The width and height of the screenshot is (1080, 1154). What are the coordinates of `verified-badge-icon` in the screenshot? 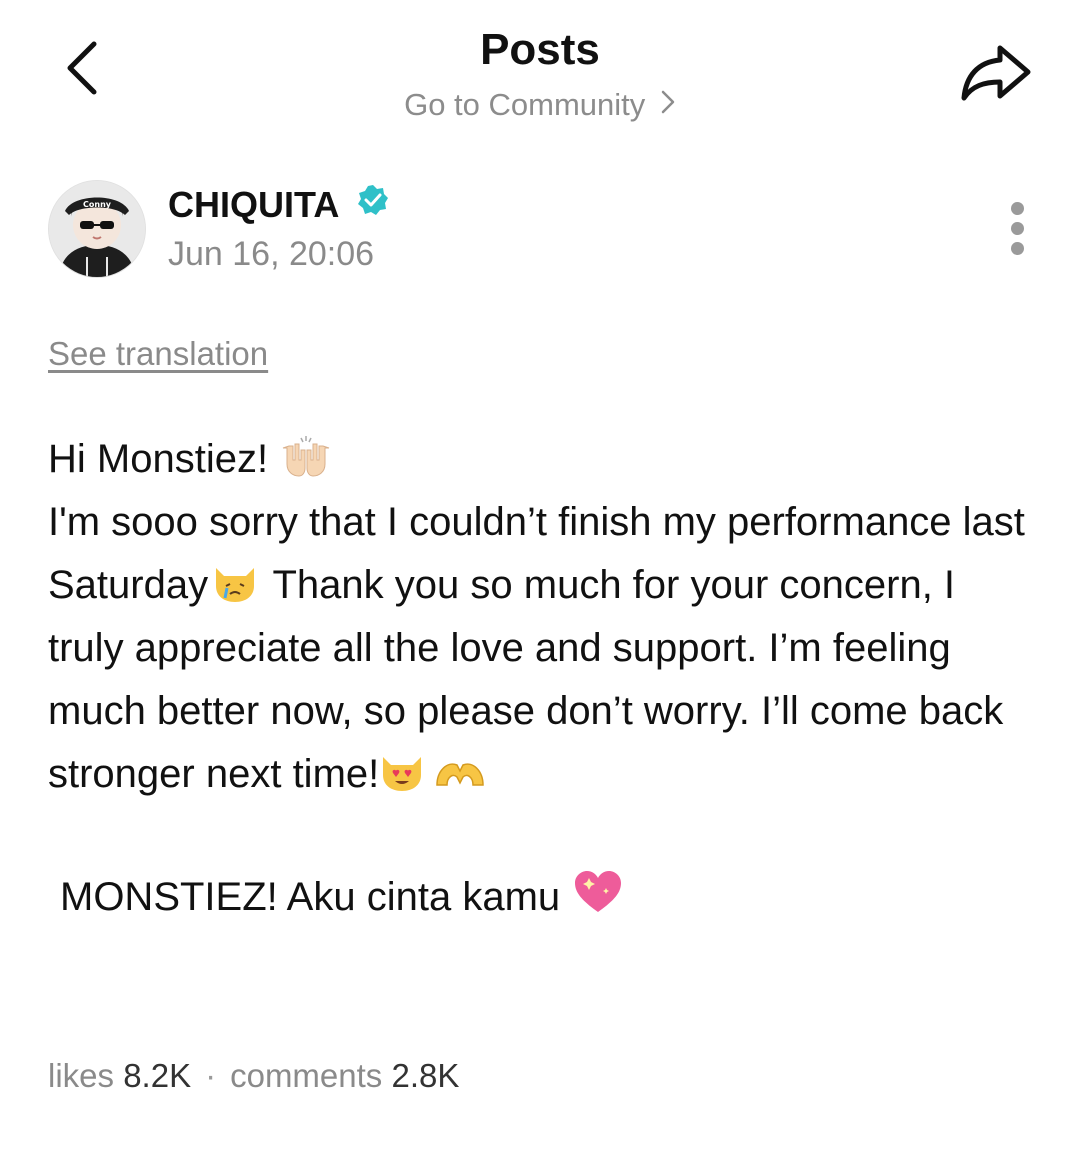 It's located at (373, 204).